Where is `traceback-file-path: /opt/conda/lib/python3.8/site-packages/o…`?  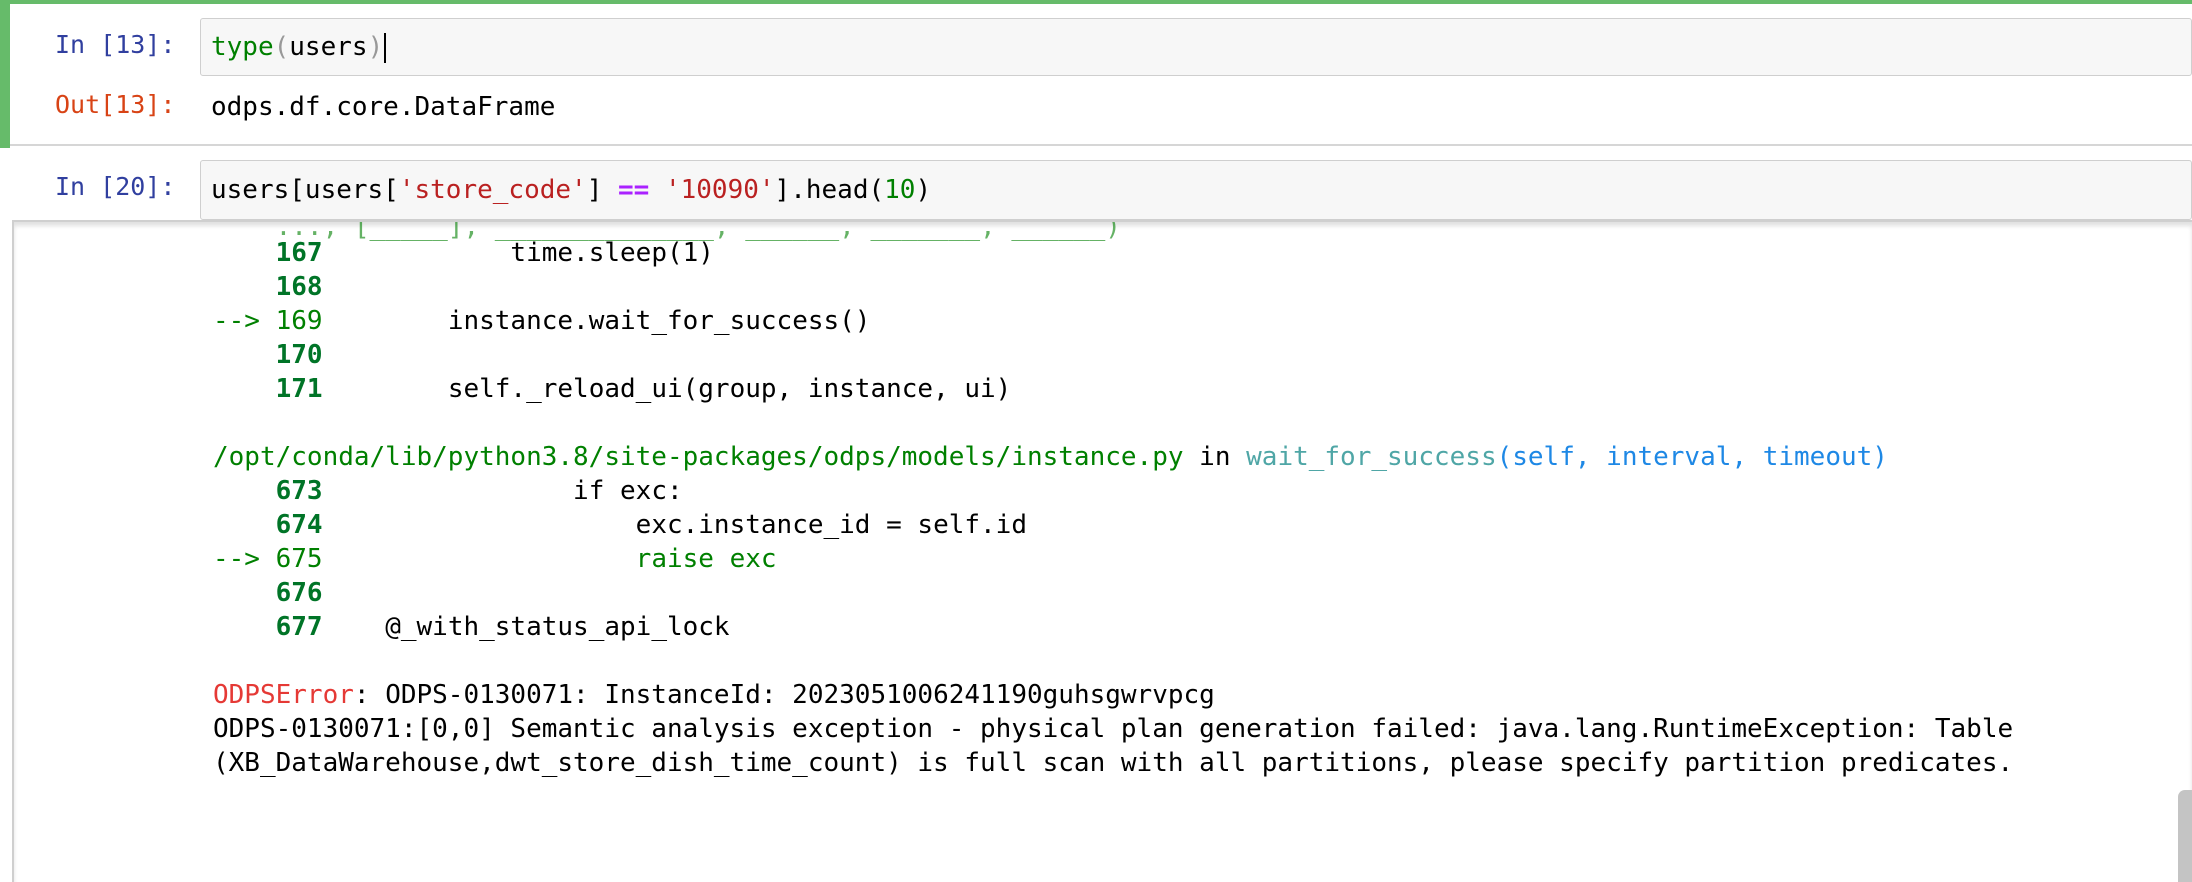 traceback-file-path: /opt/conda/lib/python3.8/site-packages/o… is located at coordinates (698, 457).